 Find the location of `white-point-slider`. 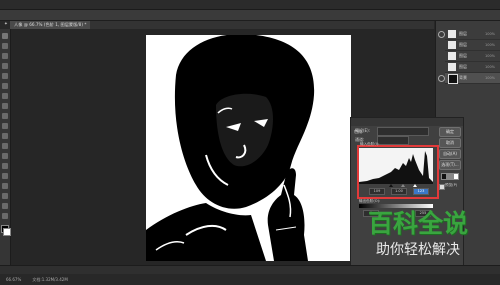

white-point-slider is located at coordinates (415, 185).